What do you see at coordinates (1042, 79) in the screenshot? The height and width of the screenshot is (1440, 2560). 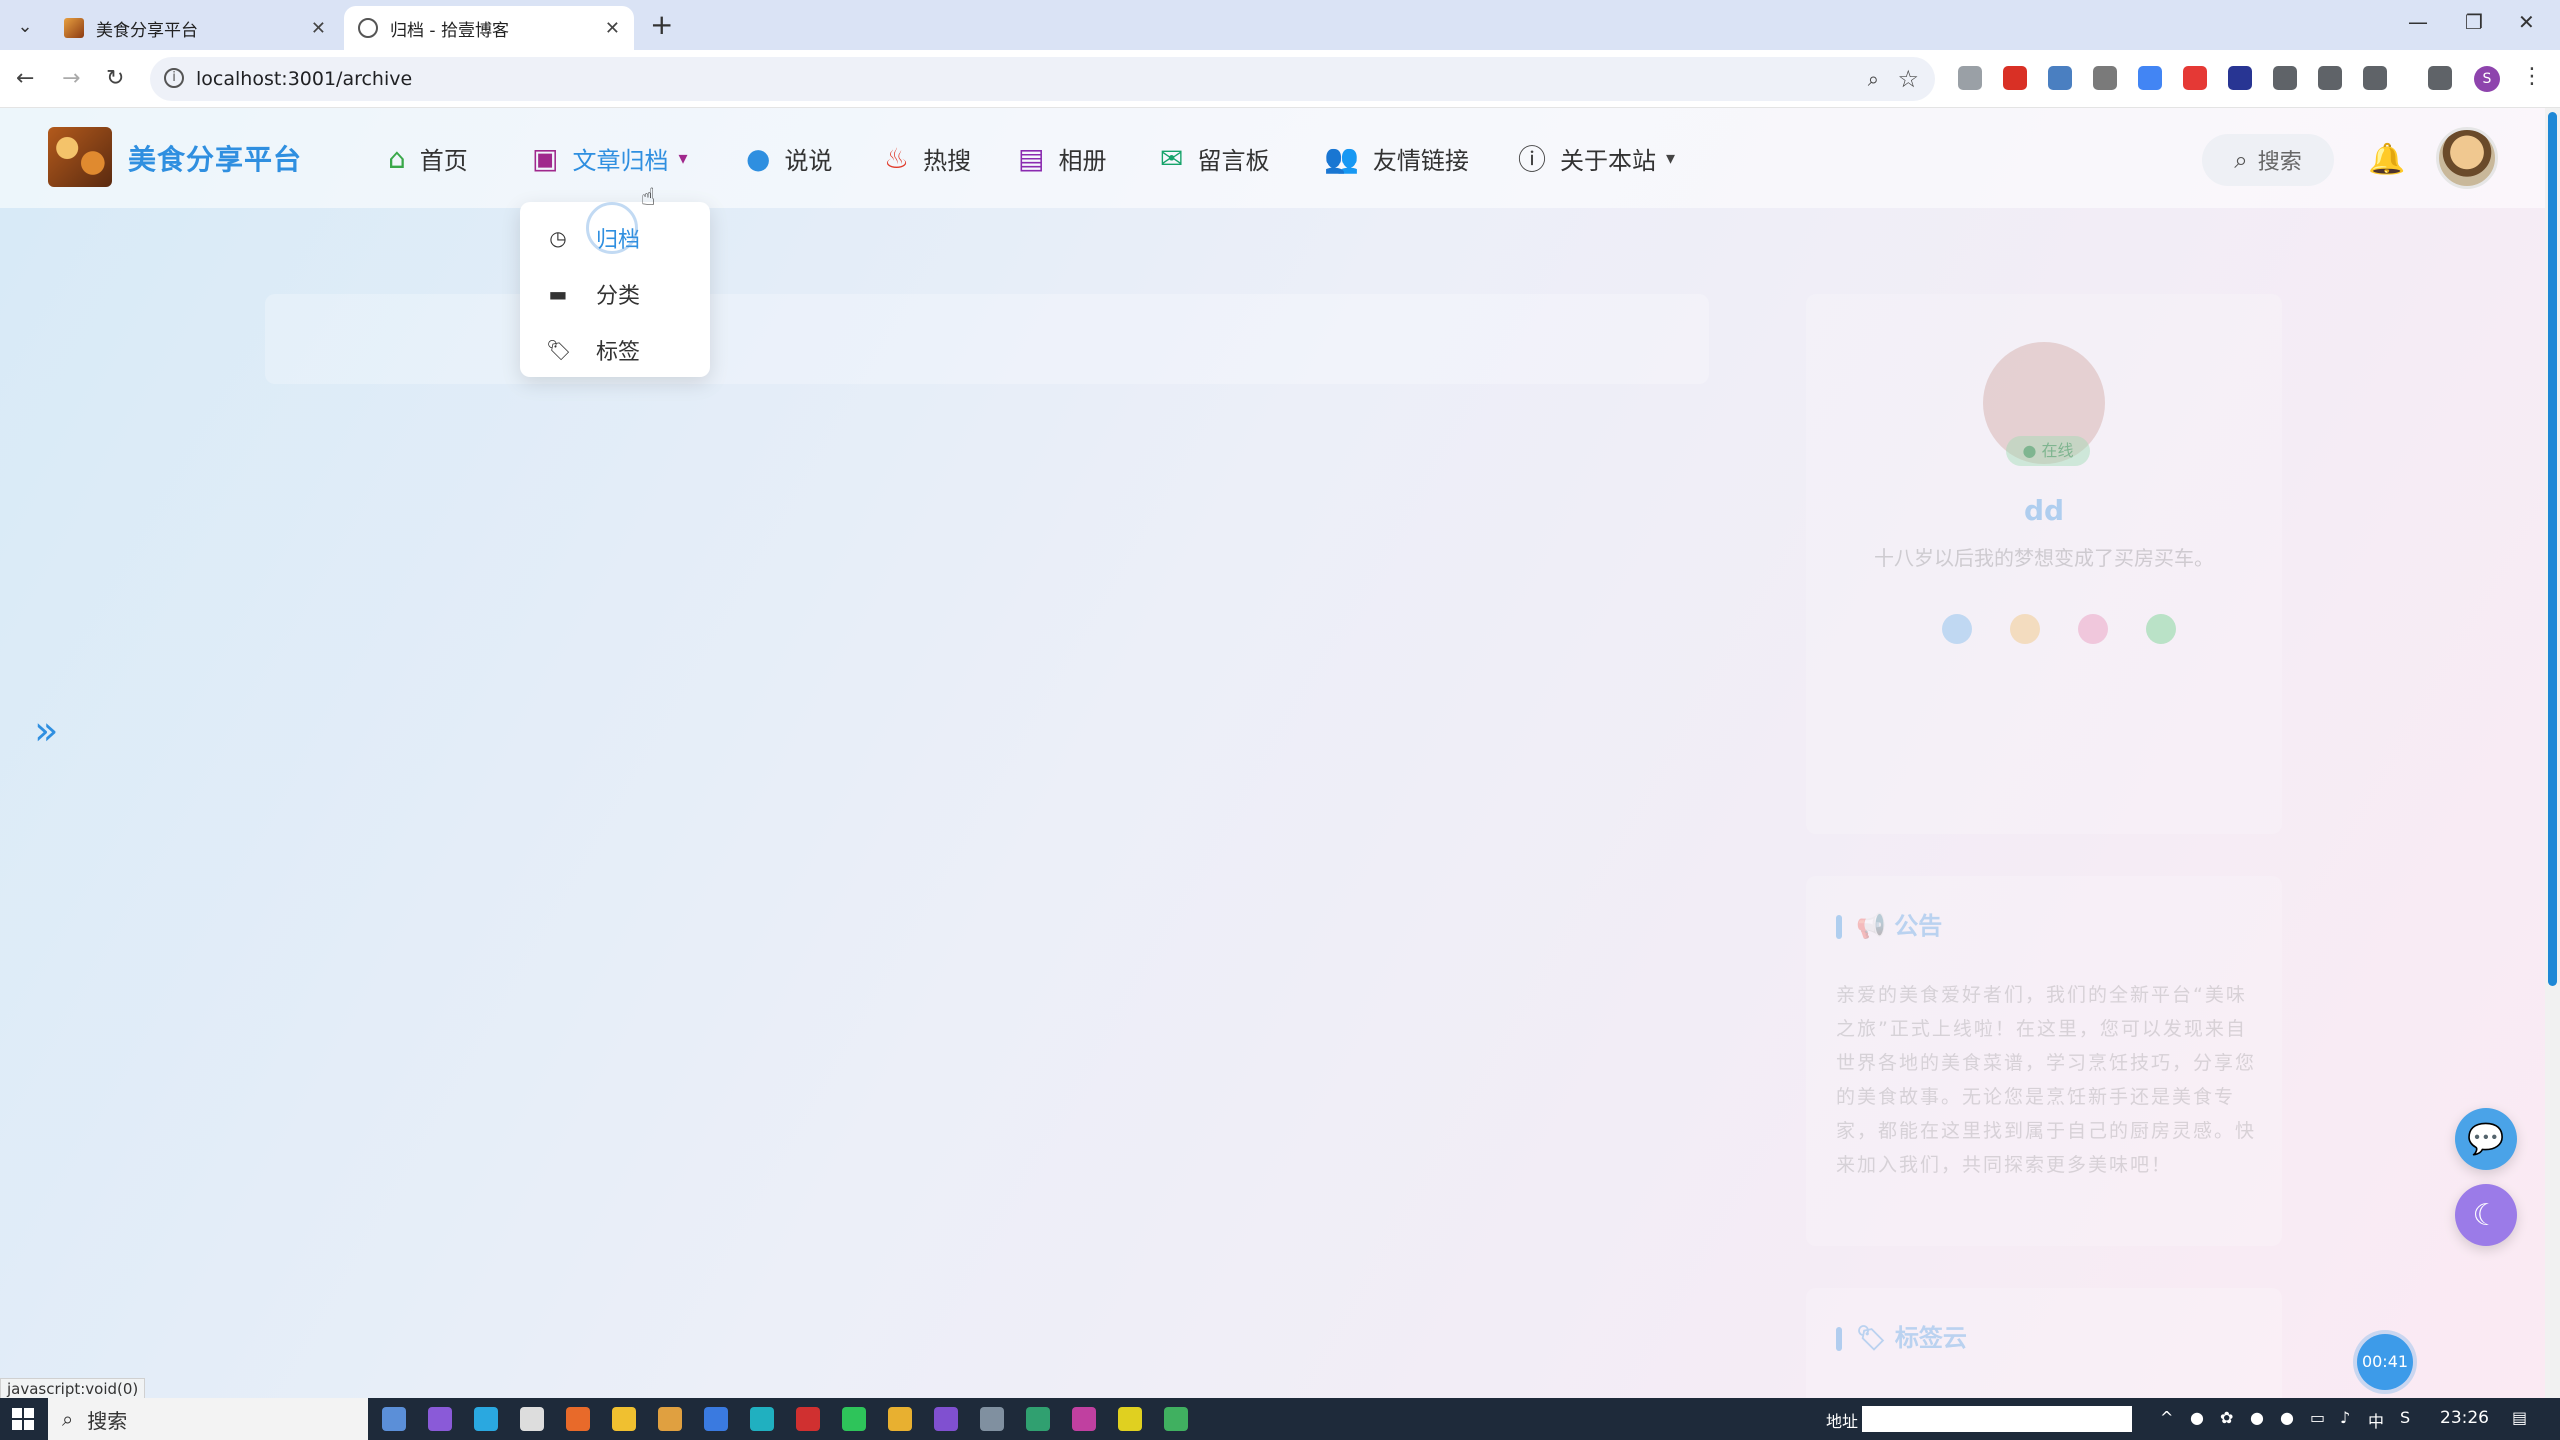 I see `address-bar: i localhost:3001/archive ⌕ ☆` at bounding box center [1042, 79].